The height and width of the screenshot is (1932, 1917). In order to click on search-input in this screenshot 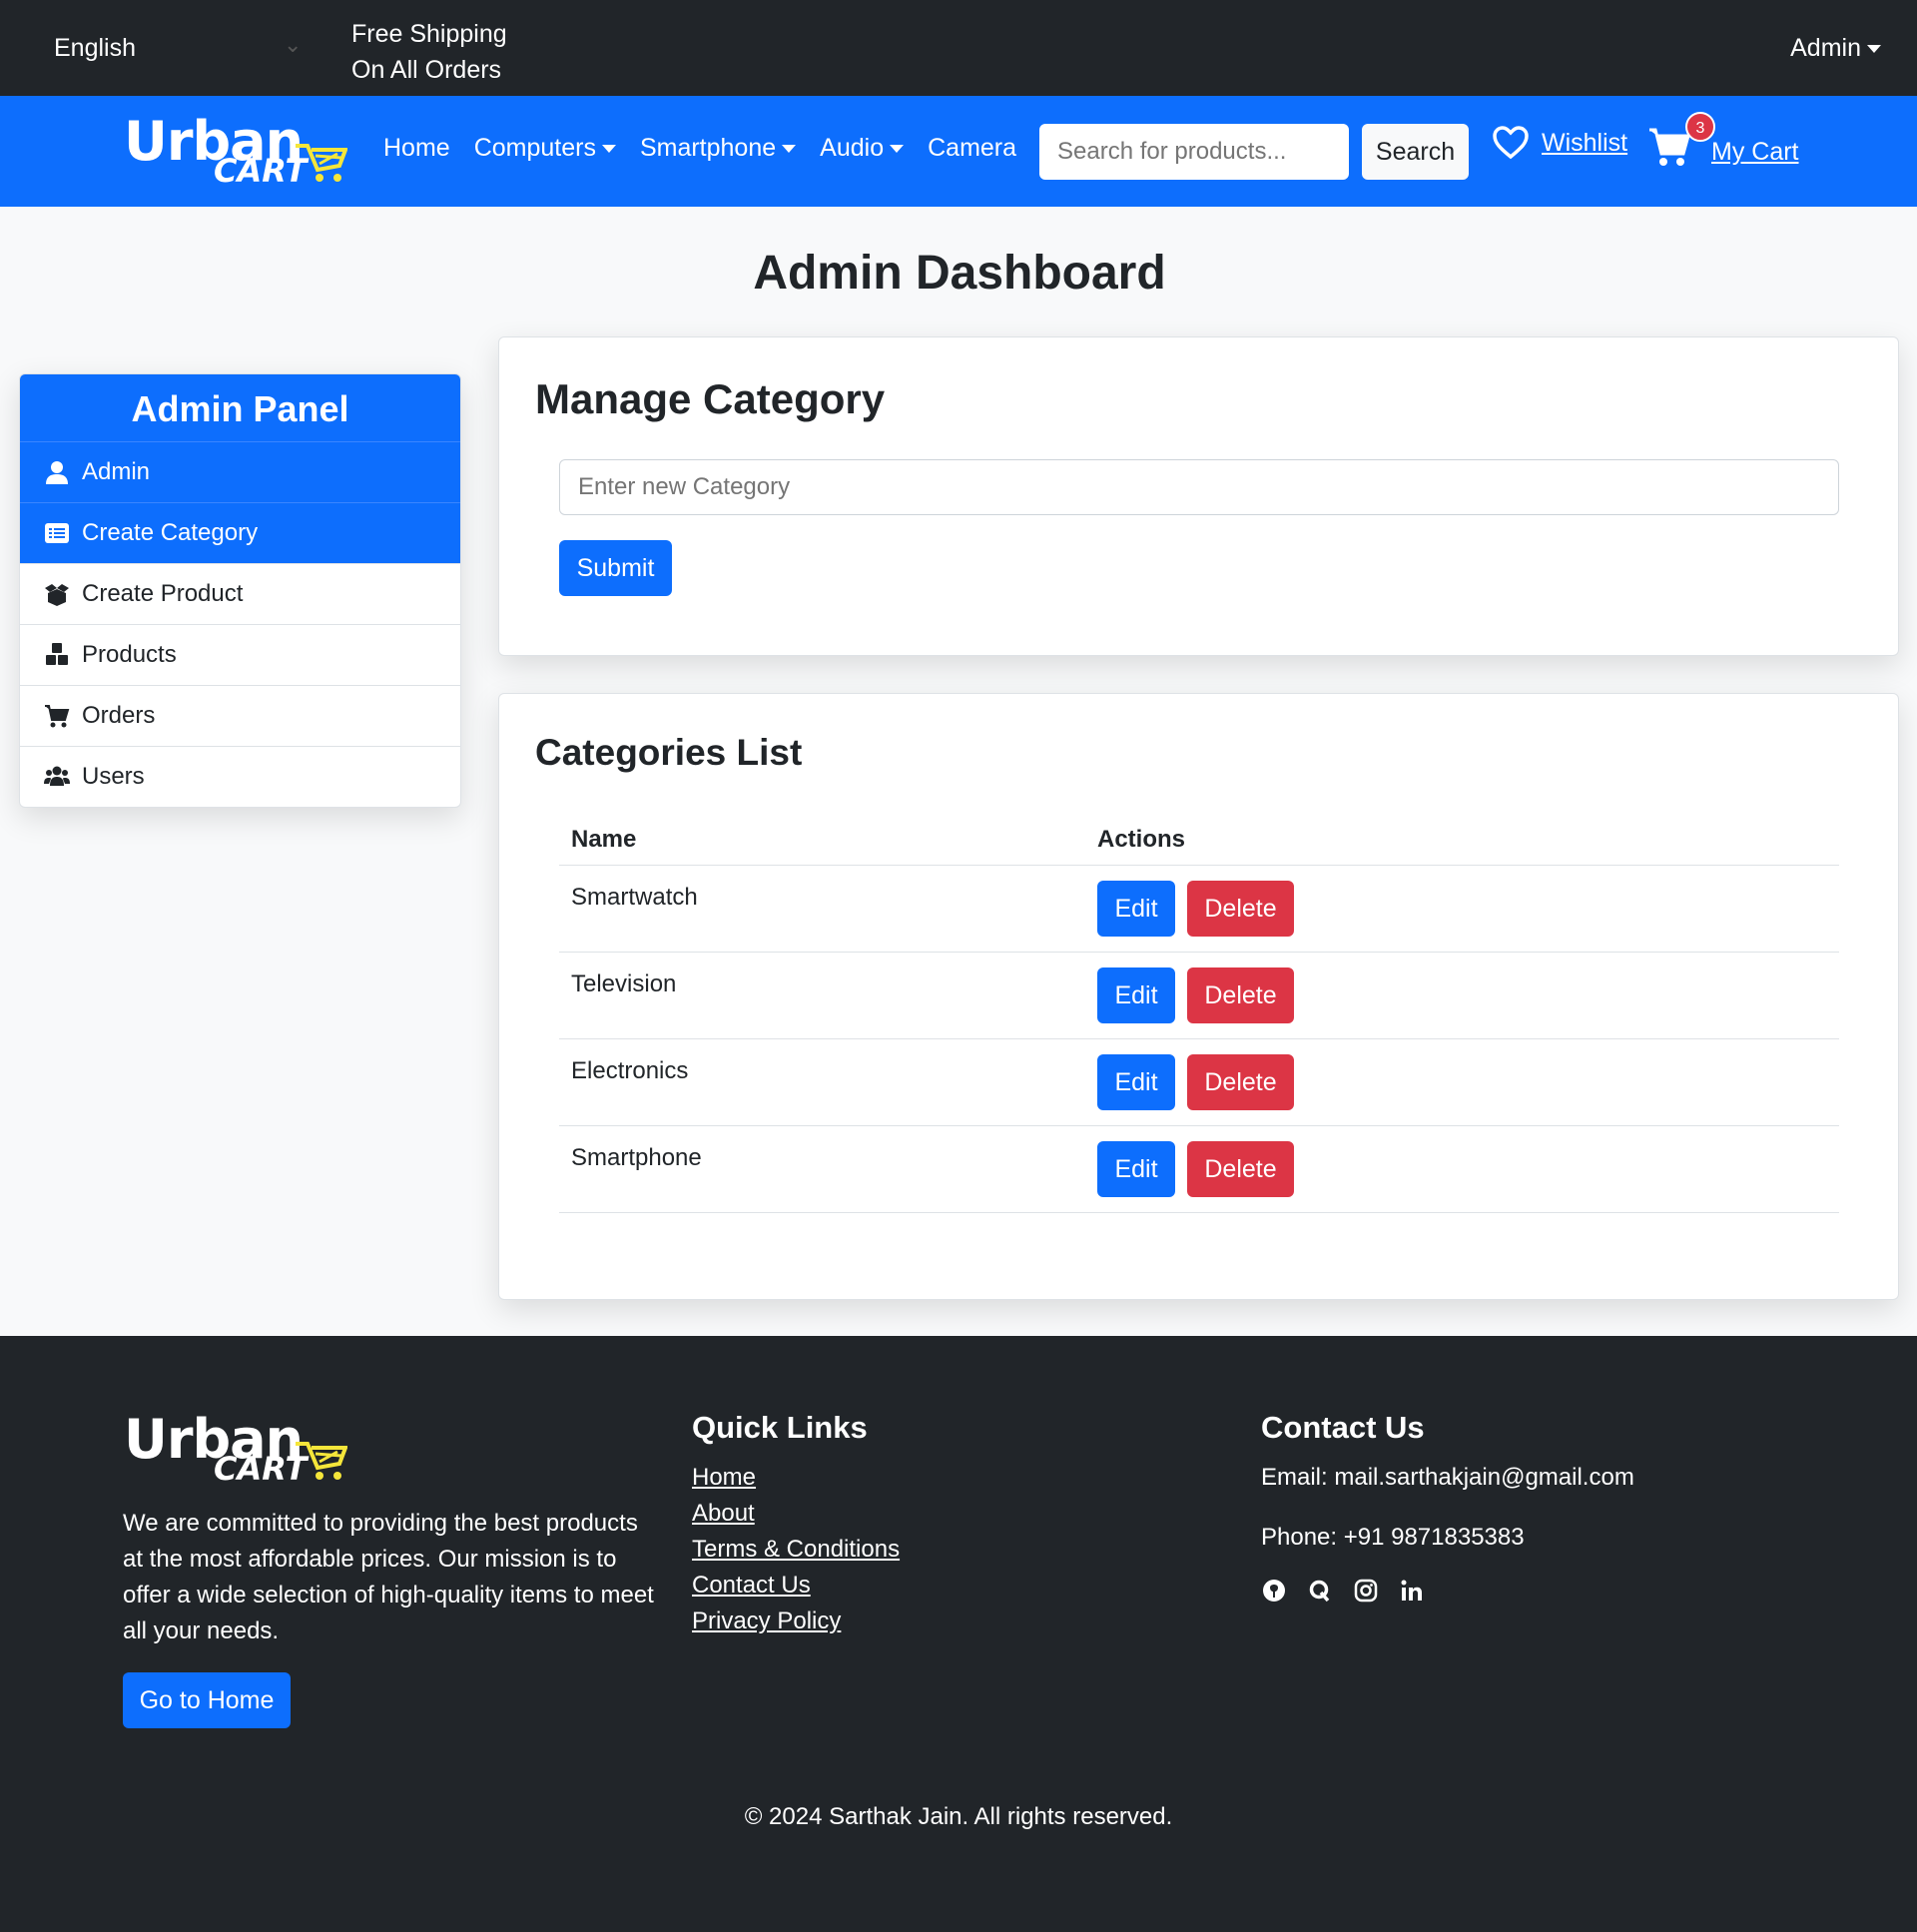, I will do `click(1194, 152)`.